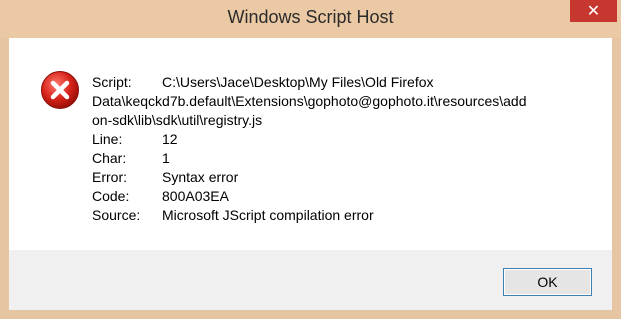 This screenshot has width=621, height=319. Describe the element at coordinates (547, 282) in the screenshot. I see `ok-button: OK` at that location.